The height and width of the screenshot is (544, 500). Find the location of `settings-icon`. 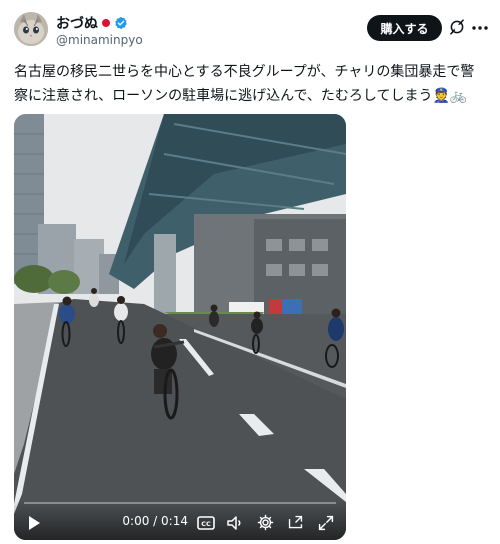

settings-icon is located at coordinates (265, 522).